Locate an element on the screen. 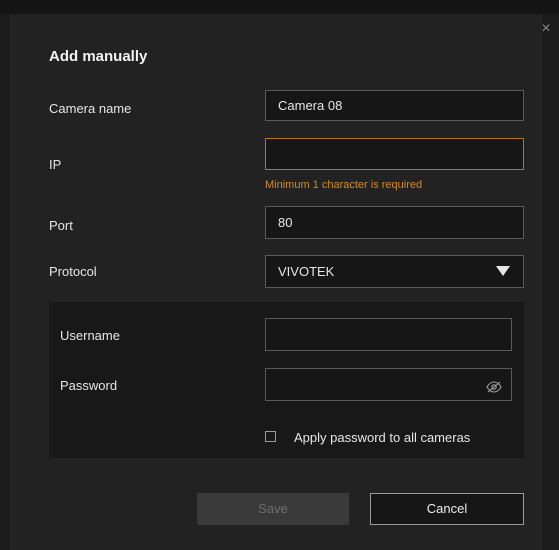 The width and height of the screenshot is (559, 550). username-label: Username is located at coordinates (90, 335).